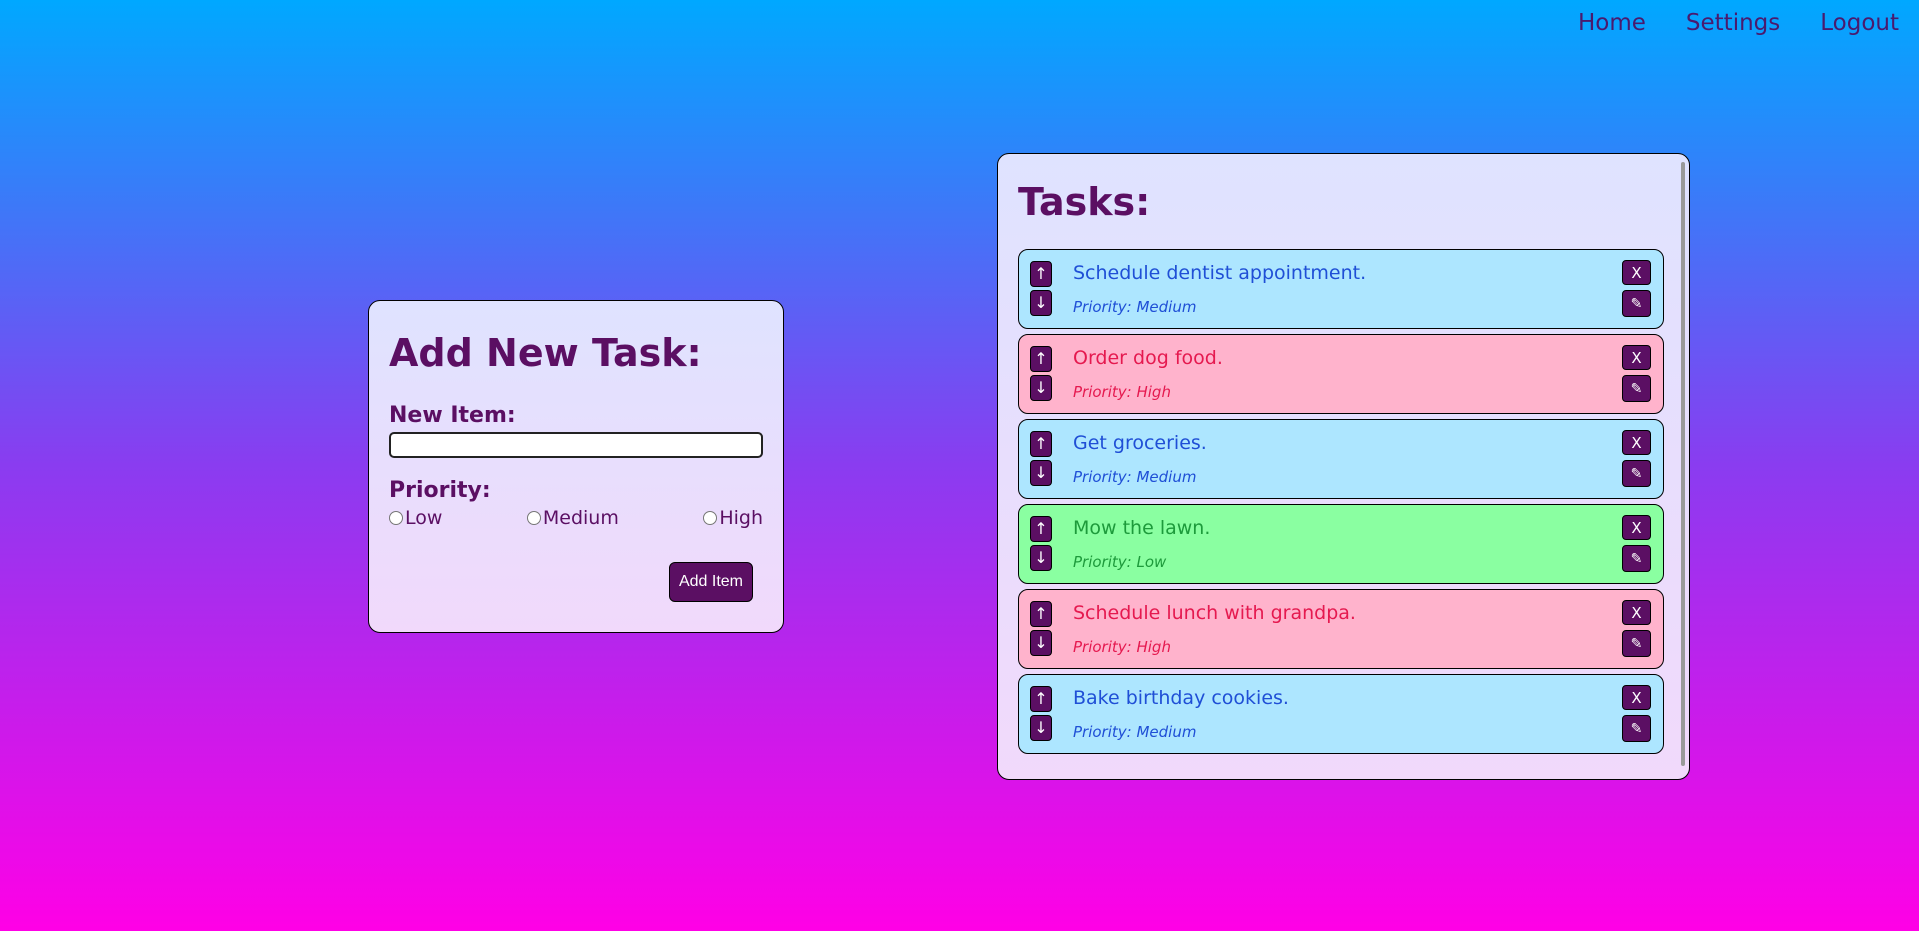 This screenshot has width=1919, height=931. I want to click on priority-radio-high, so click(710, 518).